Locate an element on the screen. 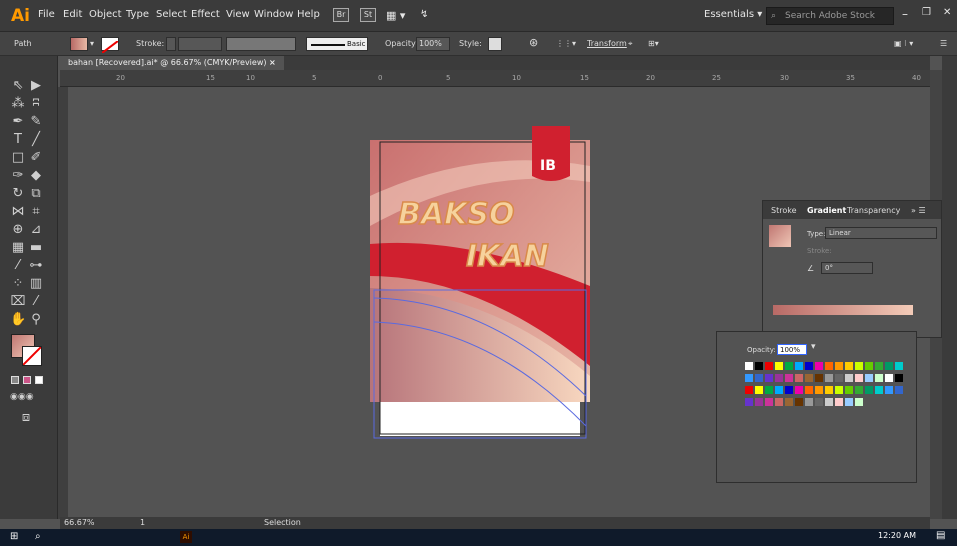 This screenshot has width=957, height=546. close-tab-button: × is located at coordinates (272, 62).